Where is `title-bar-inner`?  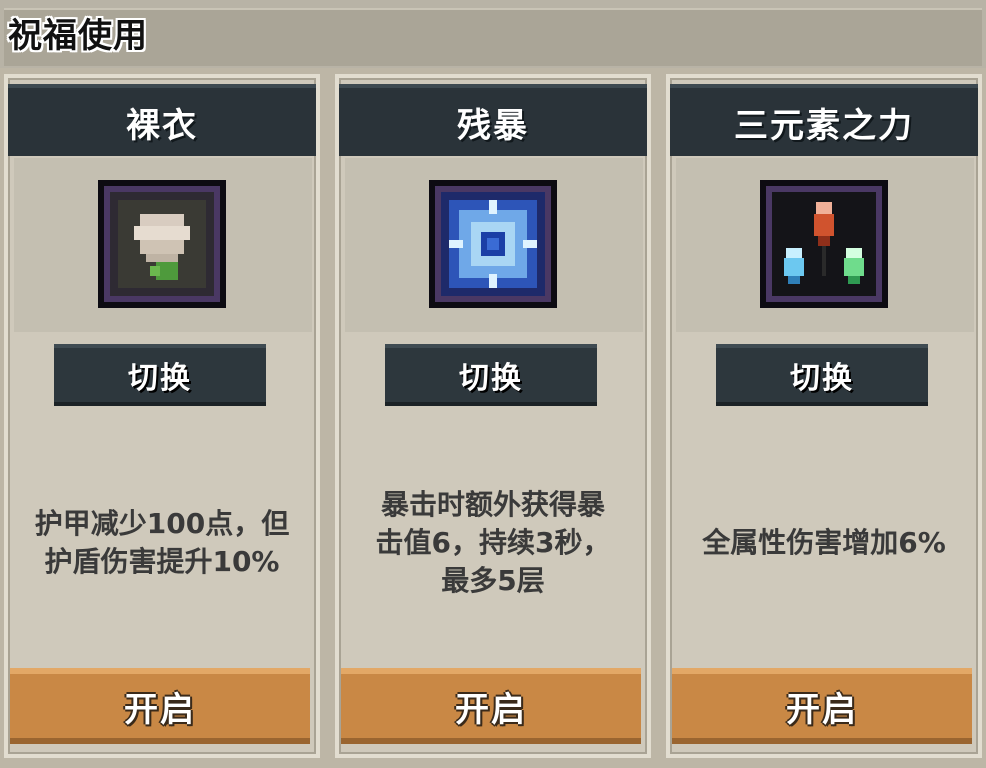
title-bar-inner is located at coordinates (493, 37).